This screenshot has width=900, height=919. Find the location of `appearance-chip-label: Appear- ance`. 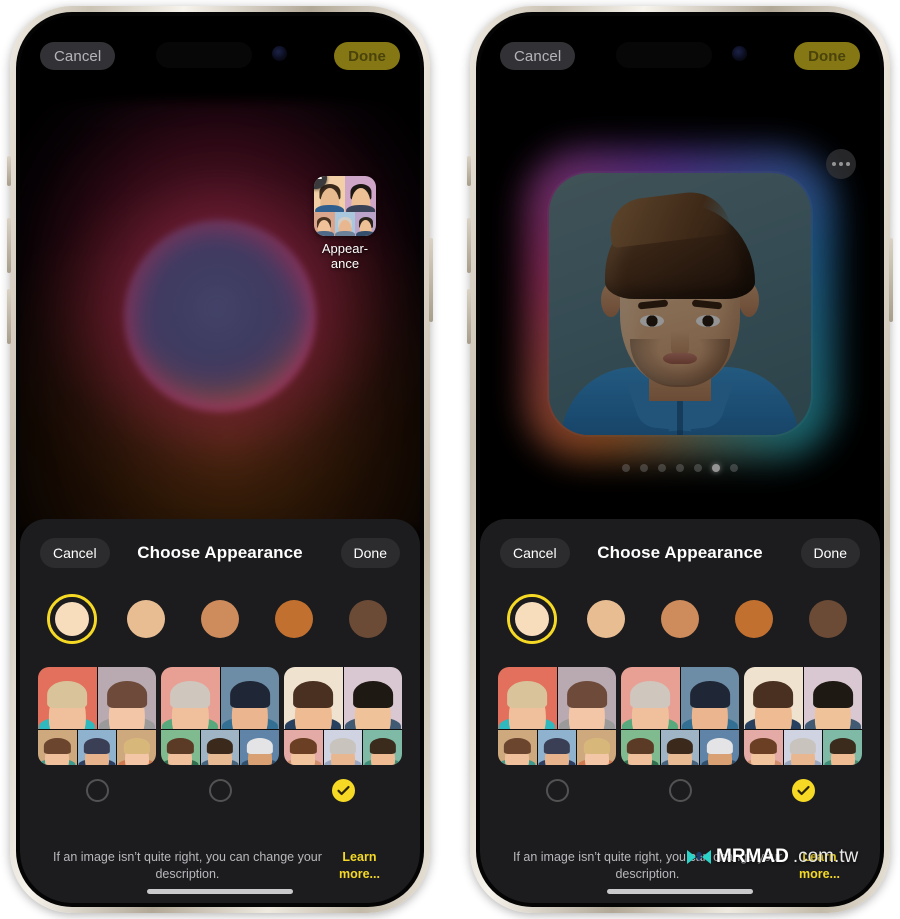

appearance-chip-label: Appear- ance is located at coordinates (345, 256).